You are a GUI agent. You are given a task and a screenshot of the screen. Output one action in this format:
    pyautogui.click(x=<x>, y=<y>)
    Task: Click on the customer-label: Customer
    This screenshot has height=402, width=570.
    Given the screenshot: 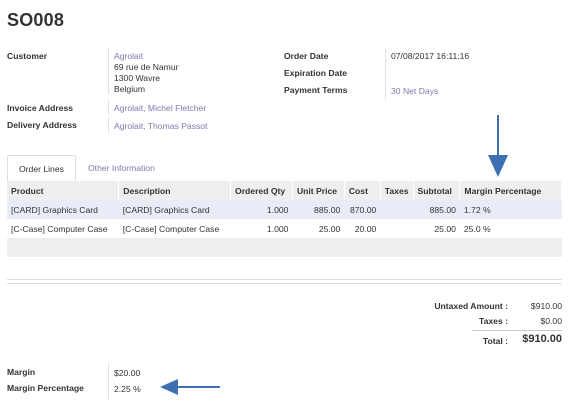 What is the action you would take?
    pyautogui.click(x=27, y=56)
    